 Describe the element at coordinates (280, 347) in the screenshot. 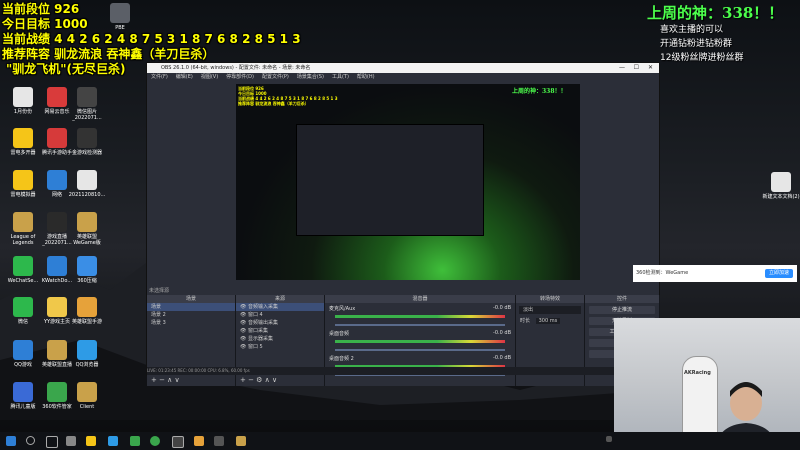

I see `source-item: 👁 窗口 5` at that location.